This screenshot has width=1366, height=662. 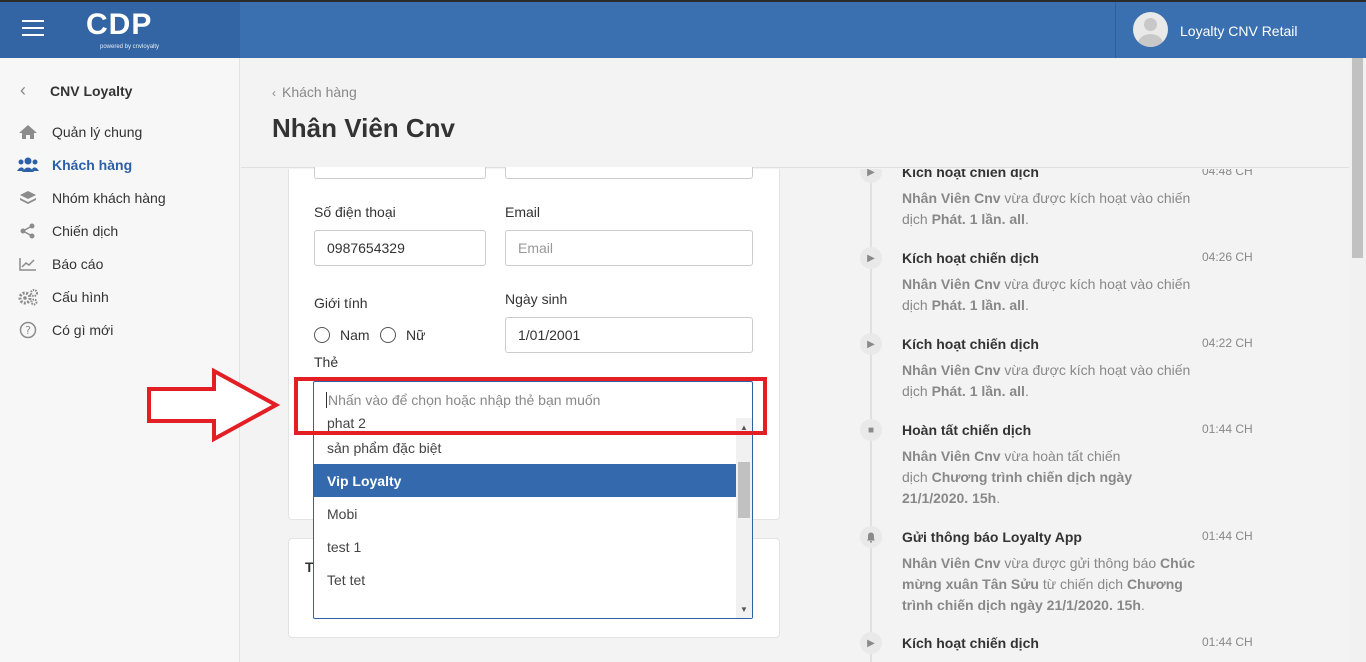 I want to click on user-menu: Loyalty CNV Retail, so click(x=1231, y=30).